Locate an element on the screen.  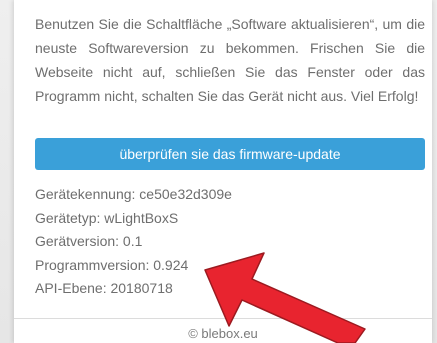
api-level: API-Ebene: 20180718 is located at coordinates (104, 288).